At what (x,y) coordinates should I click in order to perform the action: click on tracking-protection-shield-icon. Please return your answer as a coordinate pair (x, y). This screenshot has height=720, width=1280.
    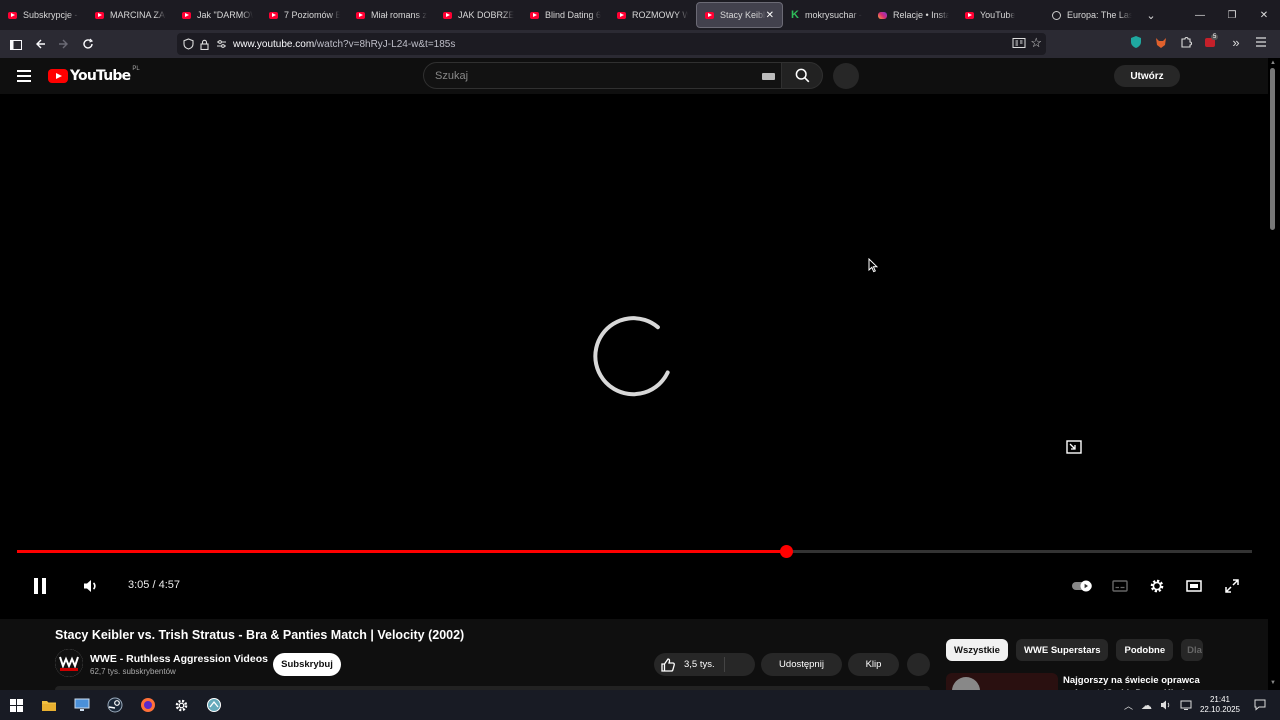
    Looking at the image, I should click on (188, 44).